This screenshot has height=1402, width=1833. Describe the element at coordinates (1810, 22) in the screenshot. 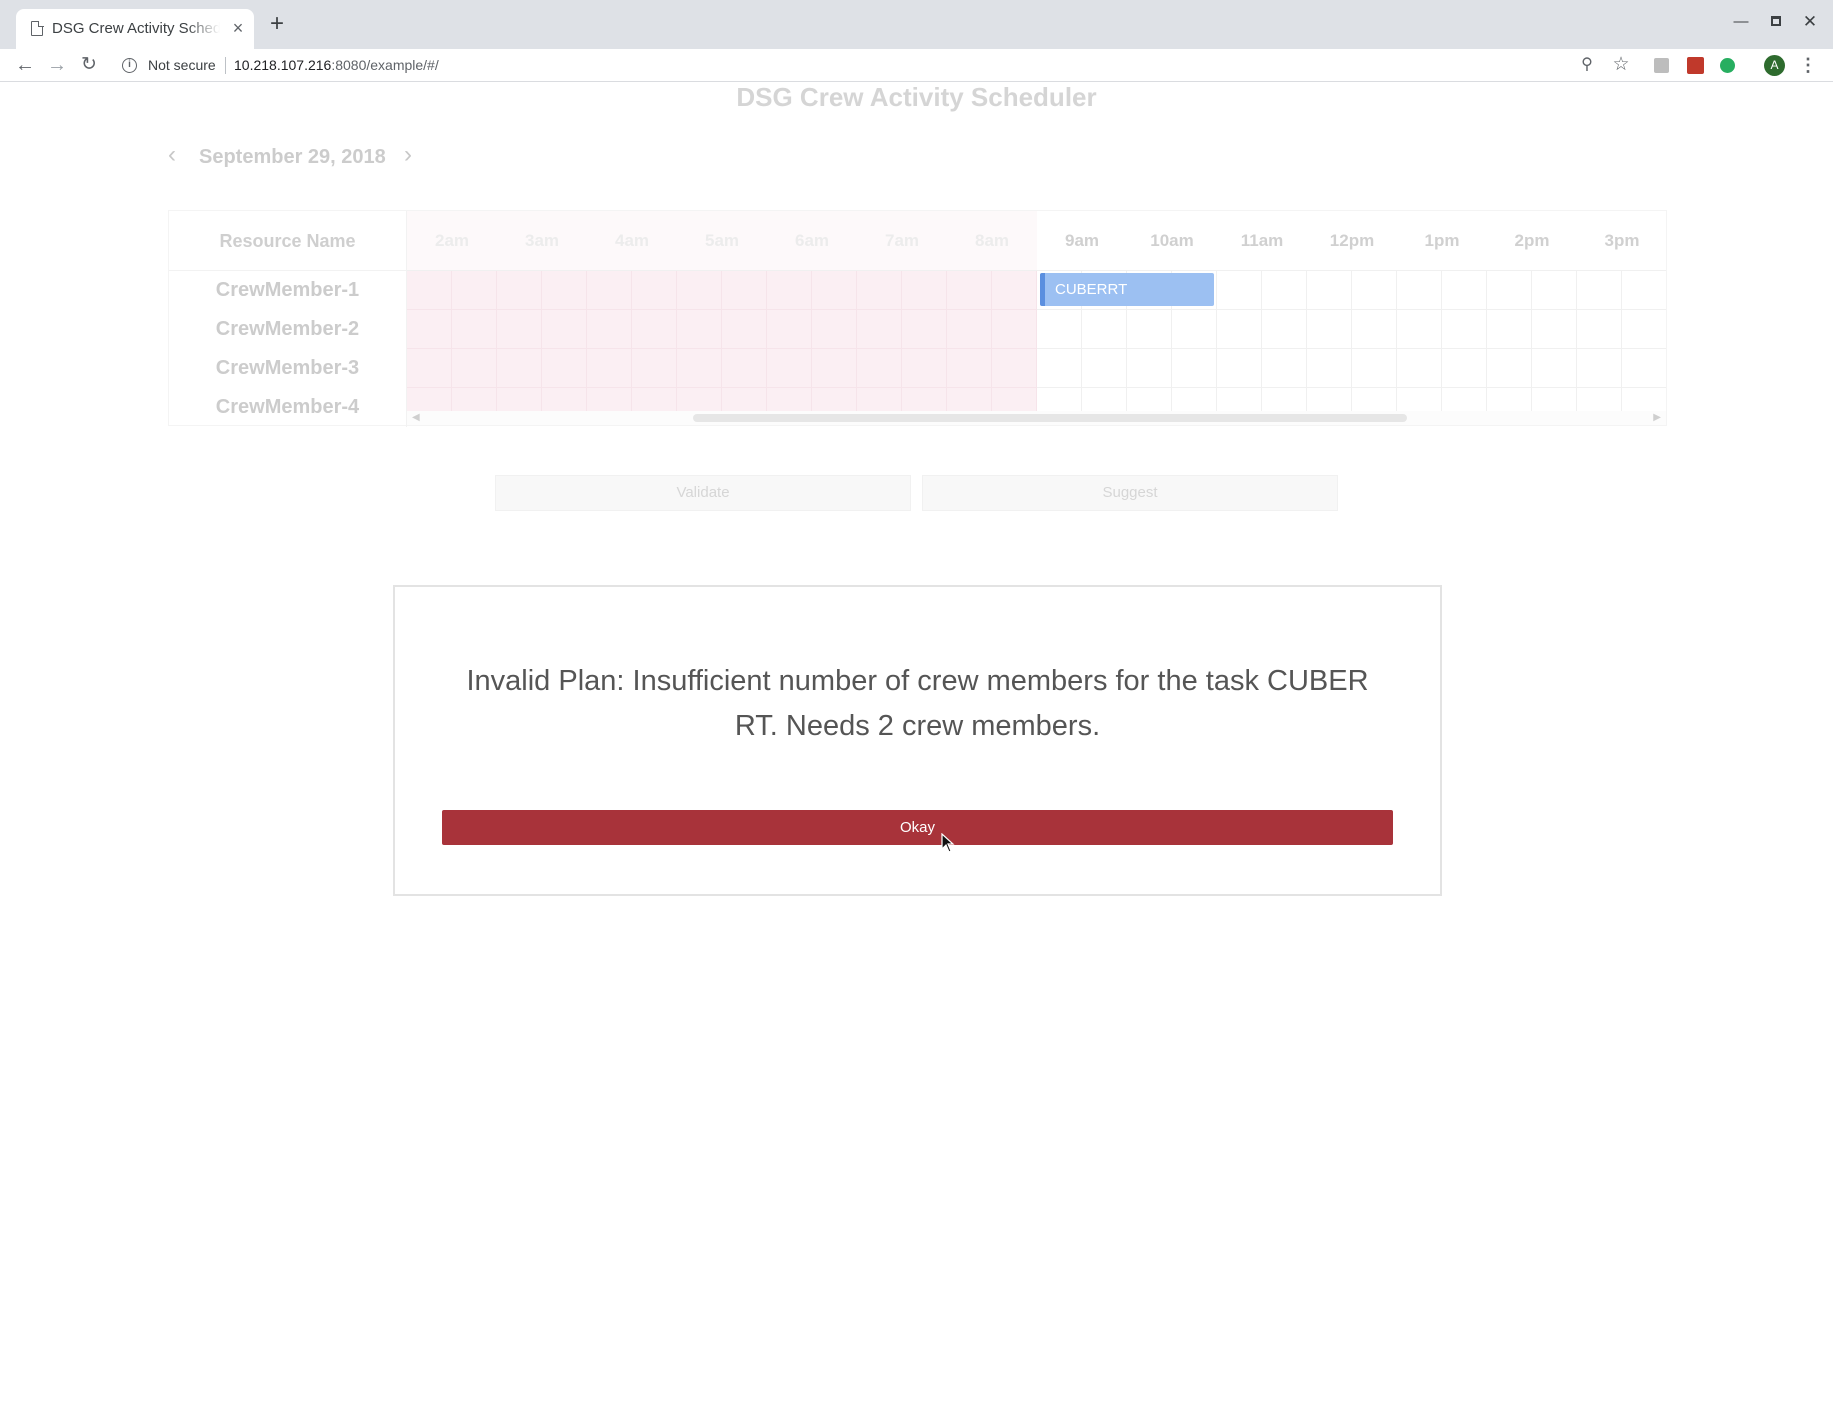

I see `close-window-icon: ✕` at that location.